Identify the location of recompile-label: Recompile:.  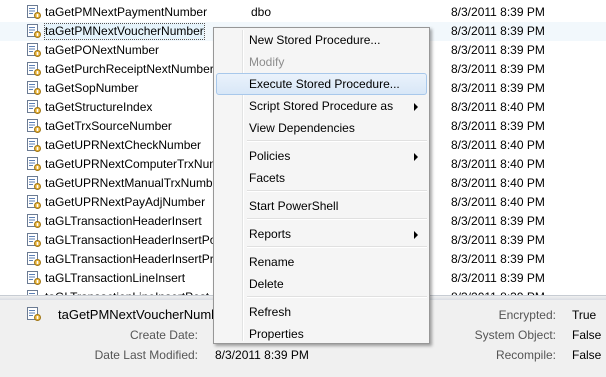
(525, 355).